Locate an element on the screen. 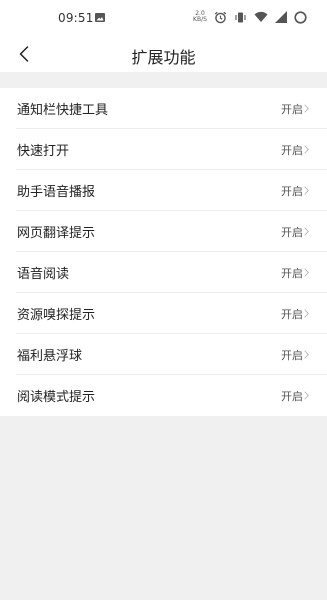 This screenshot has width=327, height=600. app-bar: 扩展功能 is located at coordinates (163, 54).